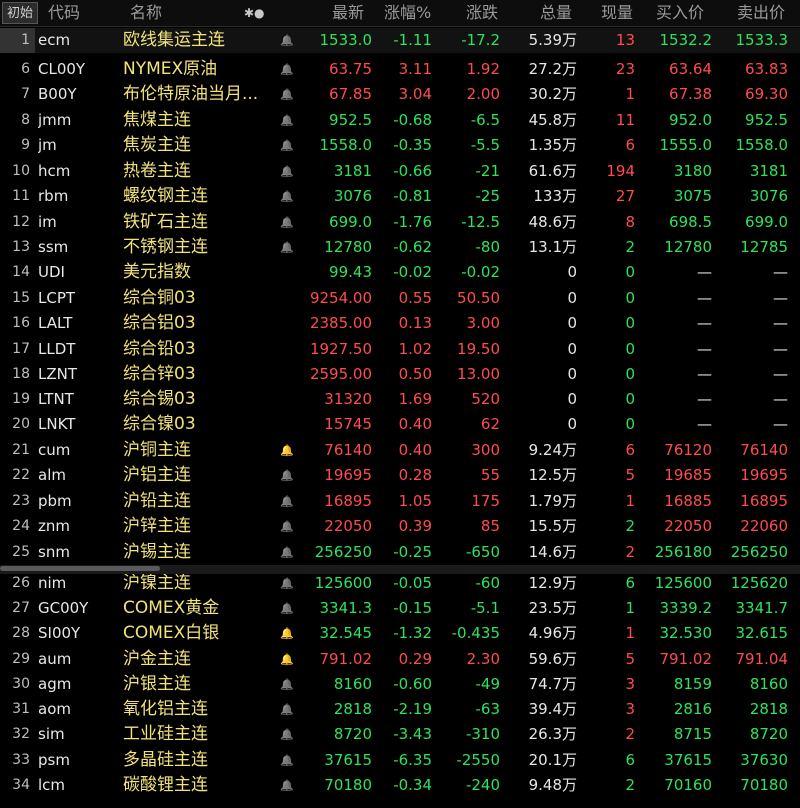 This screenshot has width=800, height=808. Describe the element at coordinates (254, 13) in the screenshot. I see `column-settings-icon: ✱●` at that location.